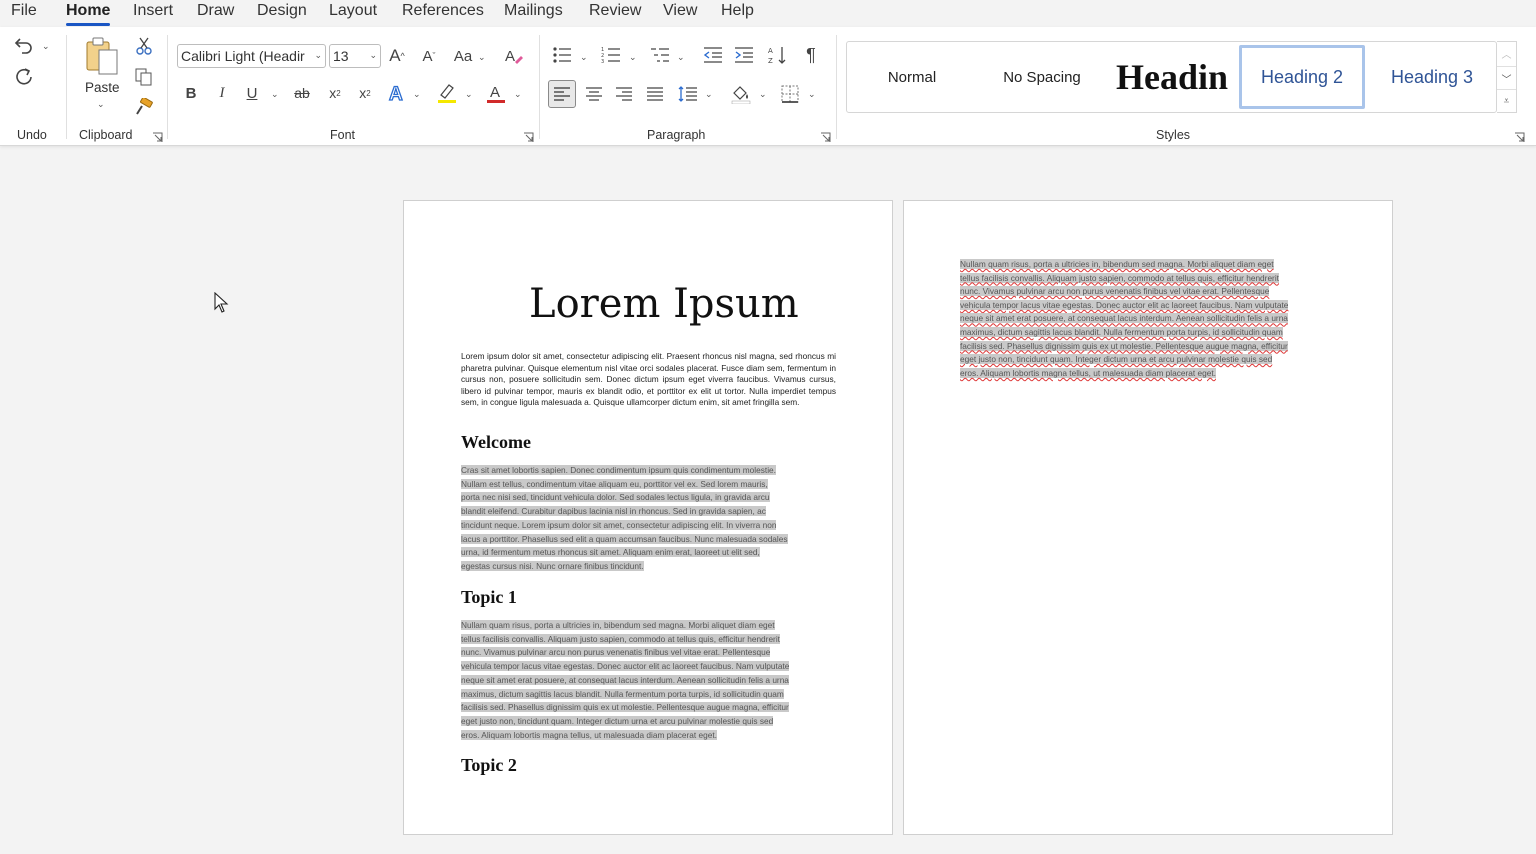  Describe the element at coordinates (489, 765) in the screenshot. I see `heading-topic-2: Topic 2` at that location.